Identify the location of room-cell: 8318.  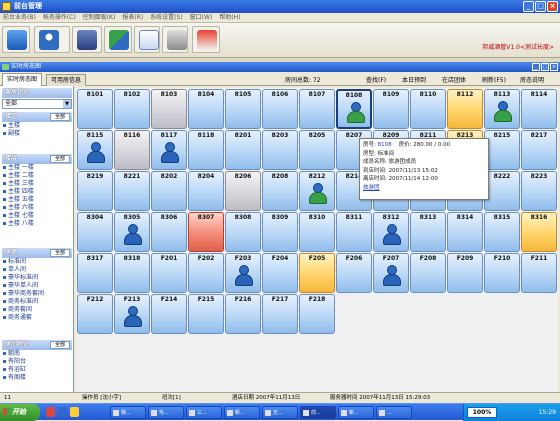
(132, 273).